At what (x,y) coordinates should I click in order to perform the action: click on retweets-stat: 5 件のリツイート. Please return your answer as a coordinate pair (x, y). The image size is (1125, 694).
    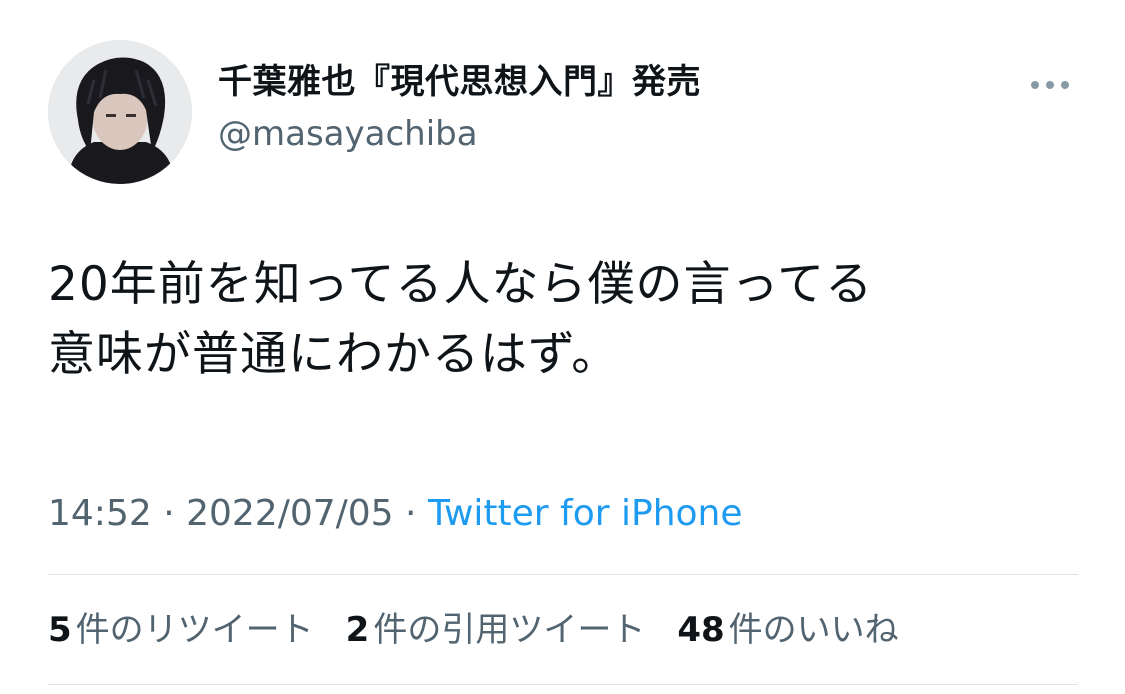
    Looking at the image, I should click on (181, 630).